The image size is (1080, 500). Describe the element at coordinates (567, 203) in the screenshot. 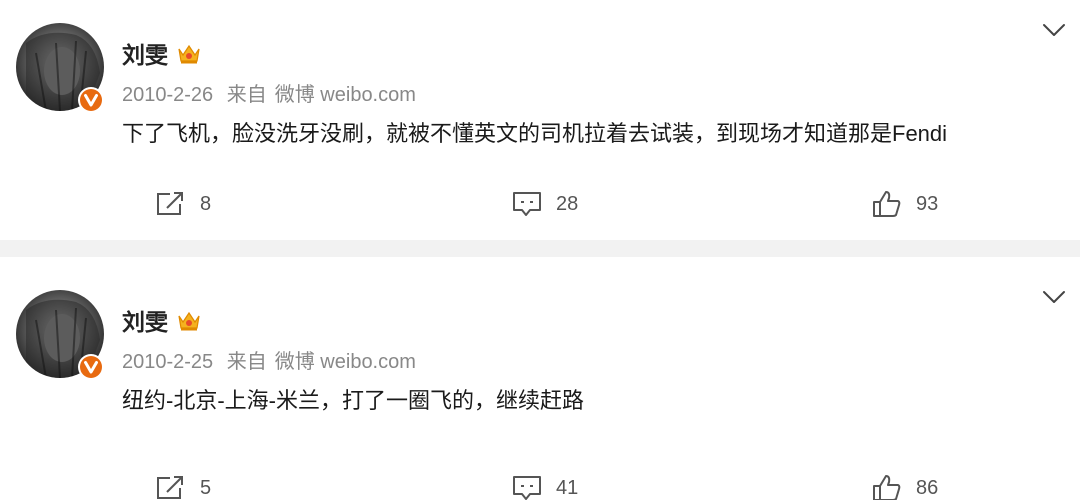

I see `comment-count: 28` at that location.